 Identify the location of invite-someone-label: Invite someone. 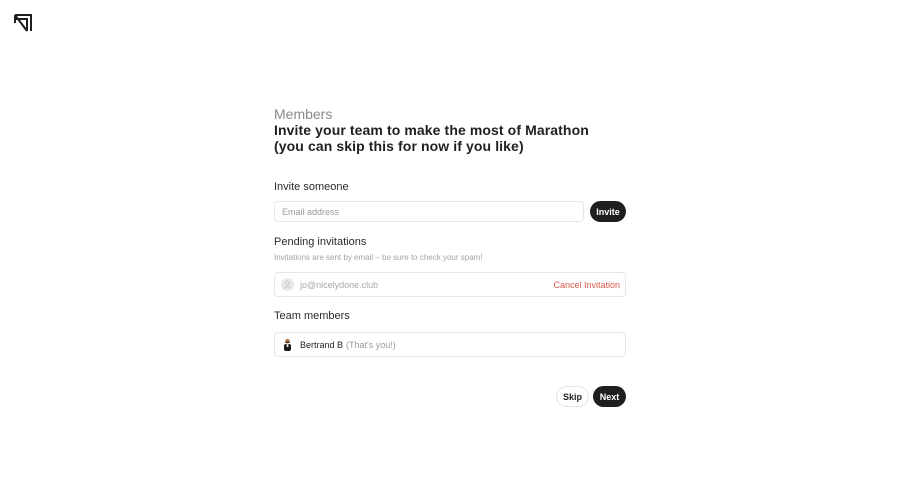
(311, 187).